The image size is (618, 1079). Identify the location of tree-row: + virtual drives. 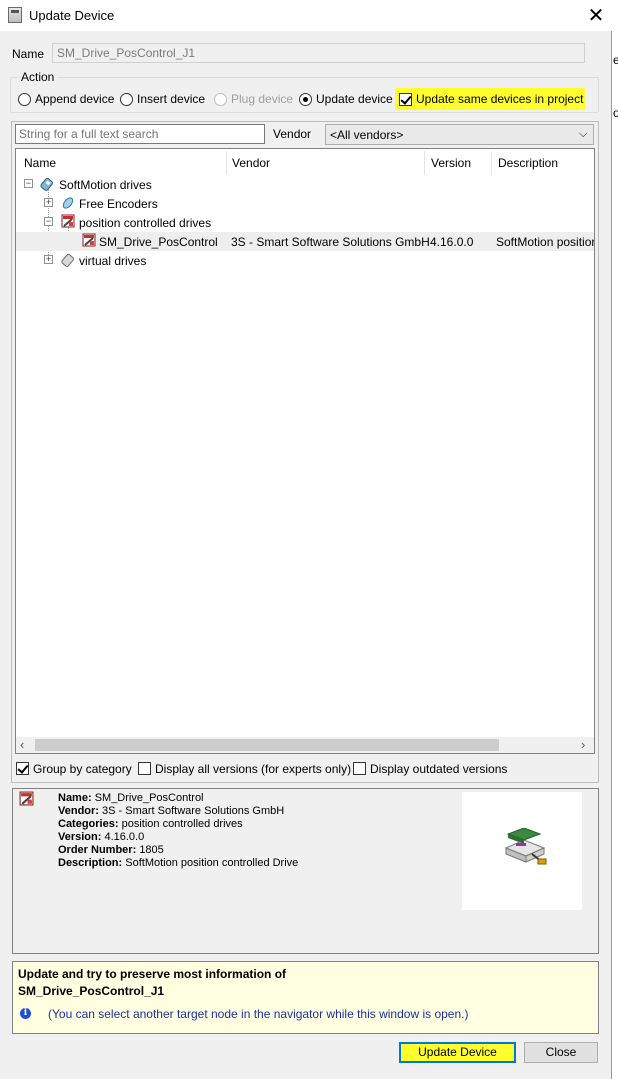
(305, 260).